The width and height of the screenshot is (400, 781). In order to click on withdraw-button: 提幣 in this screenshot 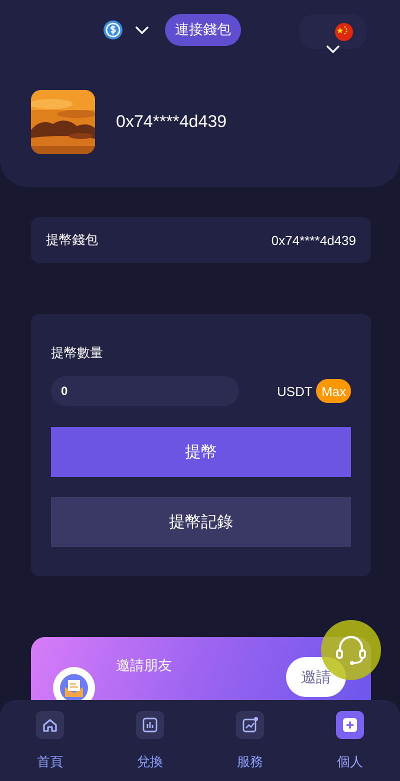, I will do `click(201, 452)`.